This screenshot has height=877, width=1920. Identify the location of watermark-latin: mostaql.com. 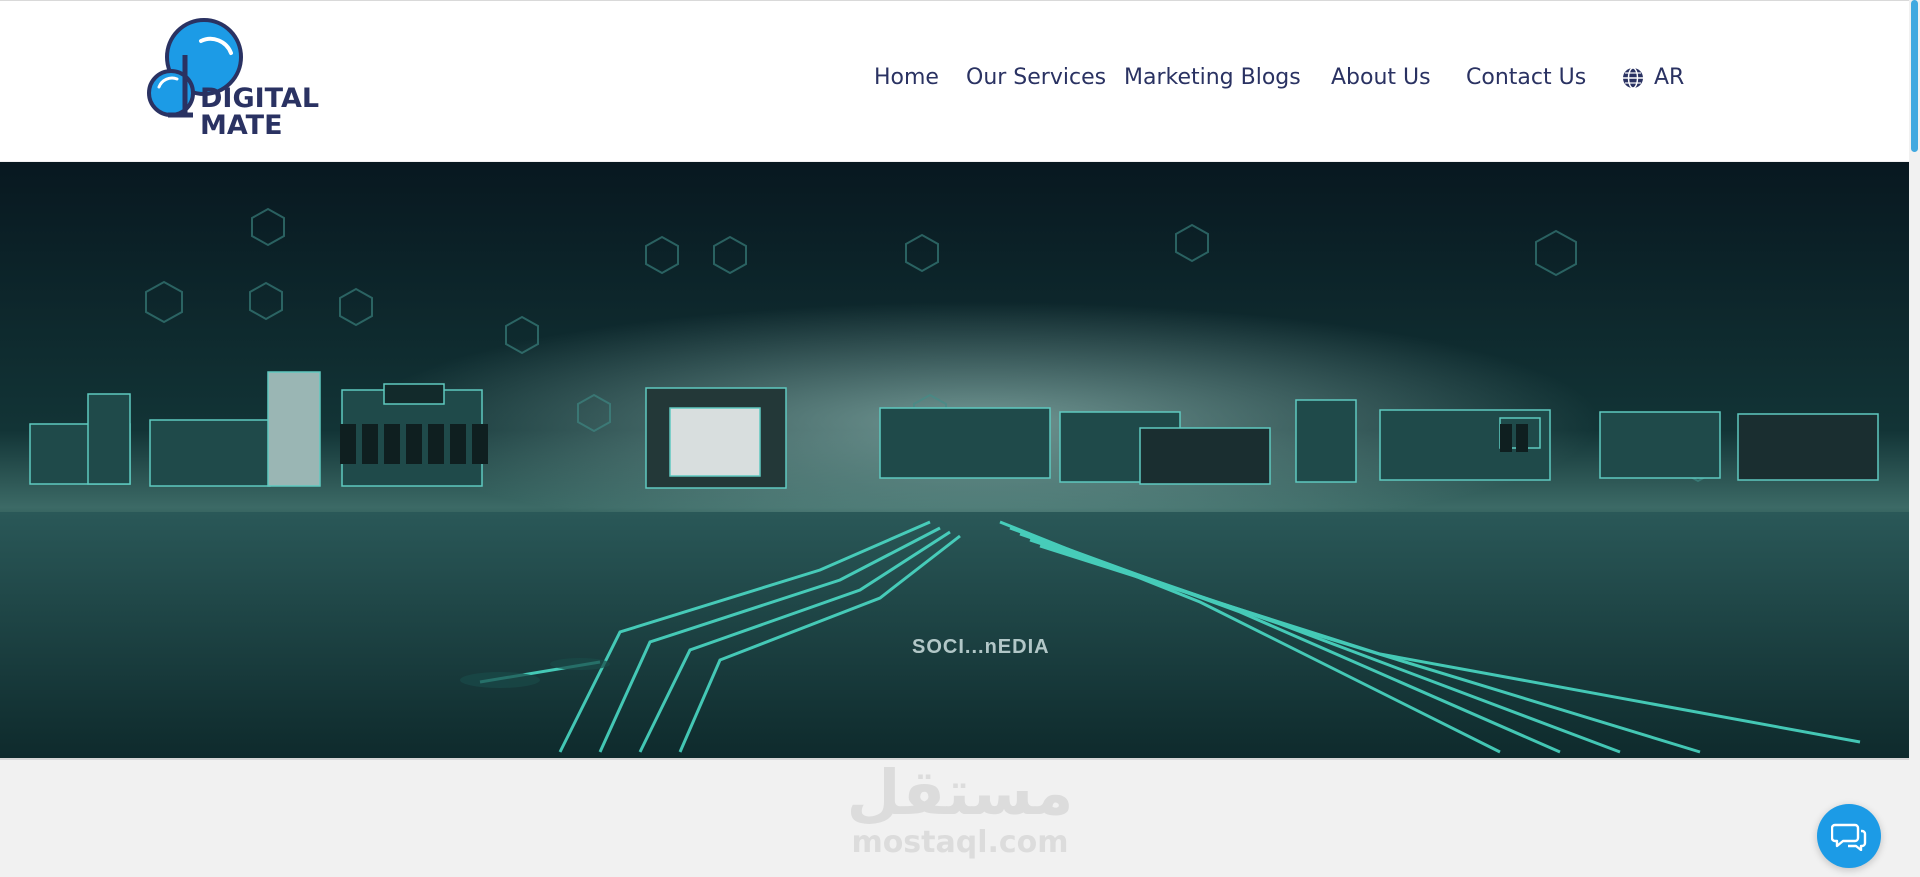
(960, 842).